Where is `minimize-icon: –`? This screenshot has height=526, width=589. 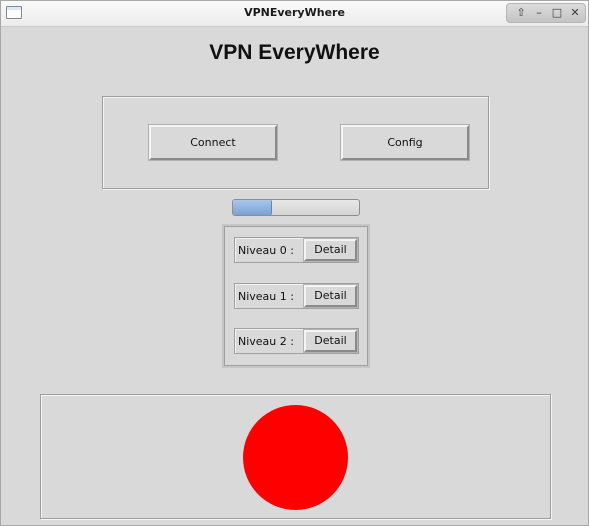
minimize-icon: – is located at coordinates (539, 13).